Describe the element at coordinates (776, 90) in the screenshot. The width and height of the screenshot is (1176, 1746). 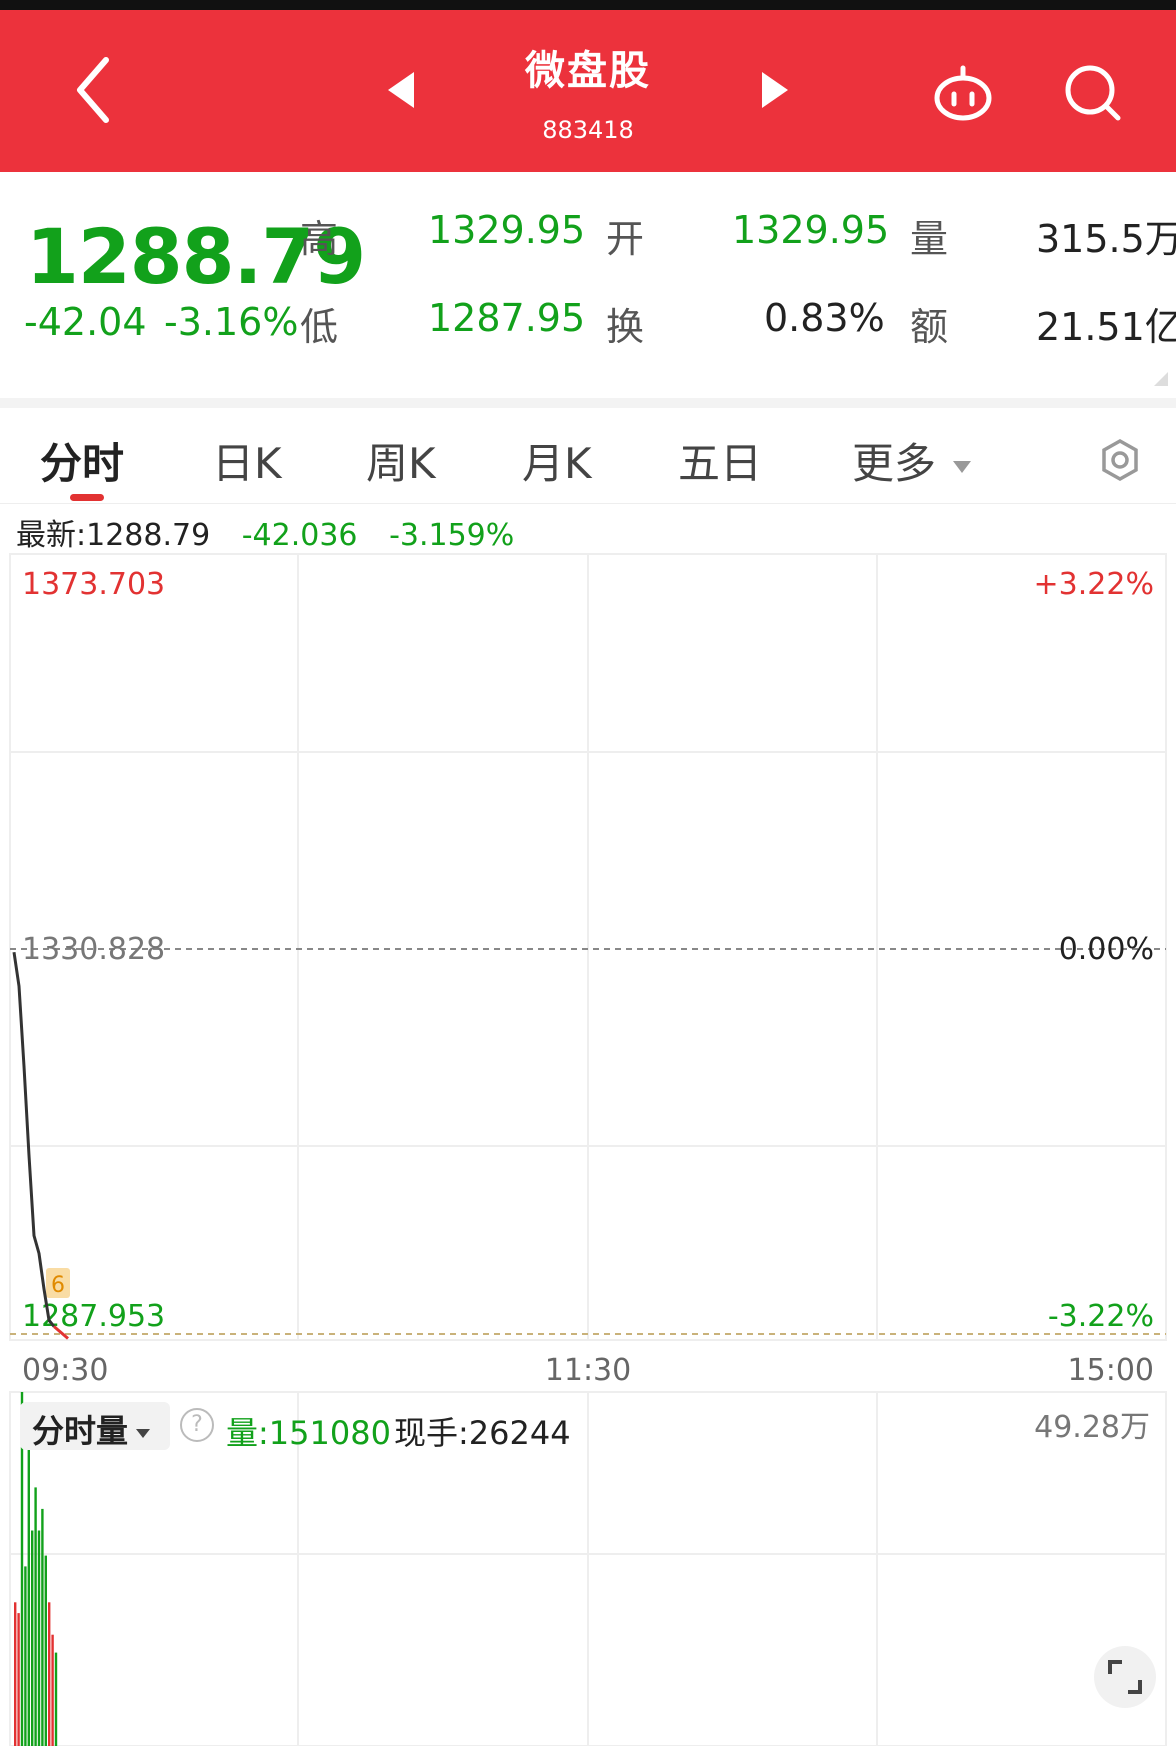
I see `next-stock-icon` at that location.